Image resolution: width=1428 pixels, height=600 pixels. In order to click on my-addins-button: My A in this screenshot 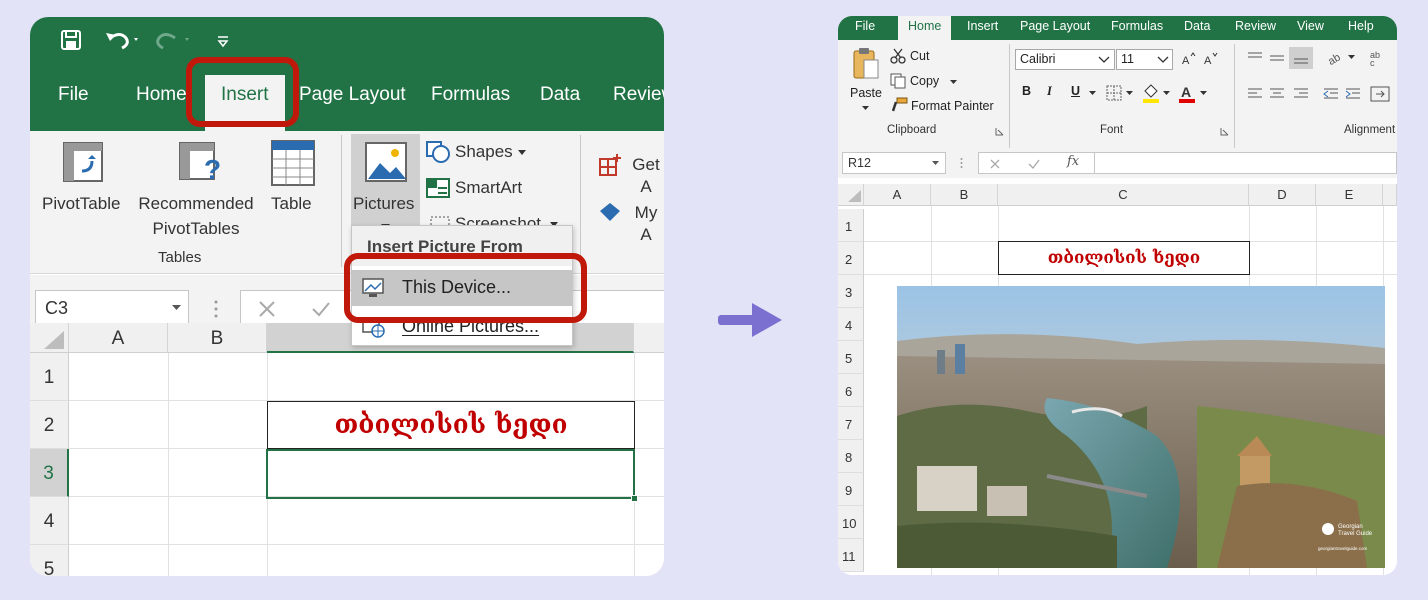, I will do `click(646, 224)`.